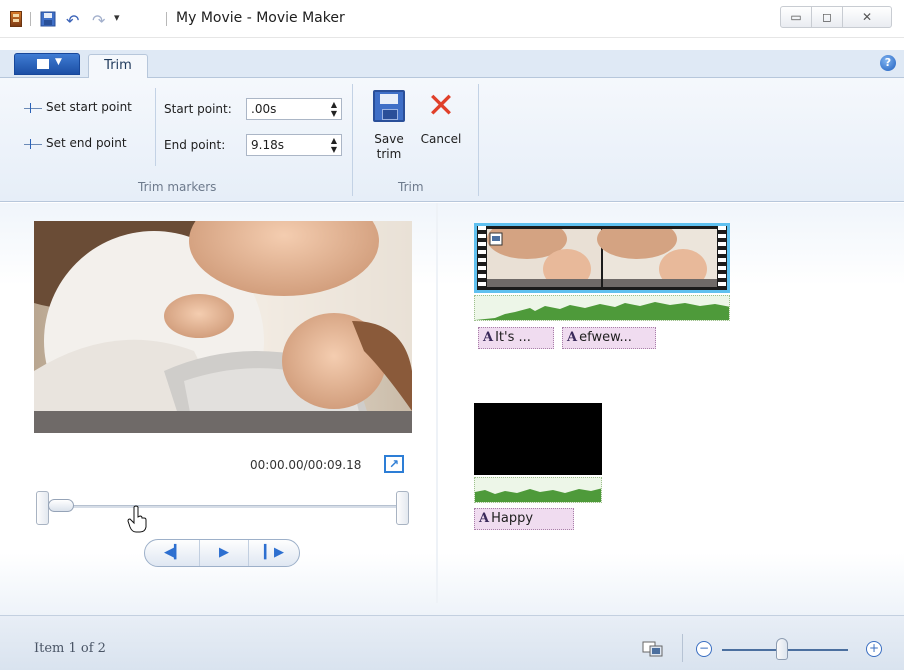 The height and width of the screenshot is (670, 904). What do you see at coordinates (538, 439) in the screenshot?
I see `video-clip-black` at bounding box center [538, 439].